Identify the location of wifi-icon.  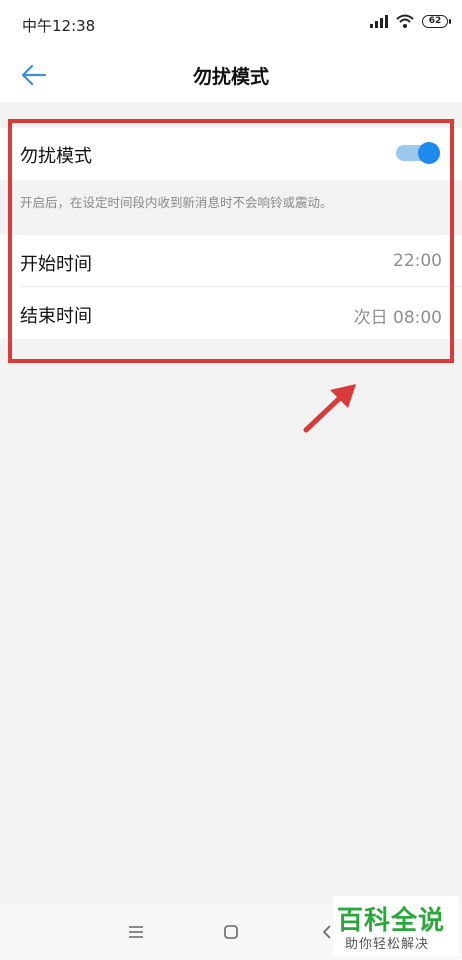
(405, 21).